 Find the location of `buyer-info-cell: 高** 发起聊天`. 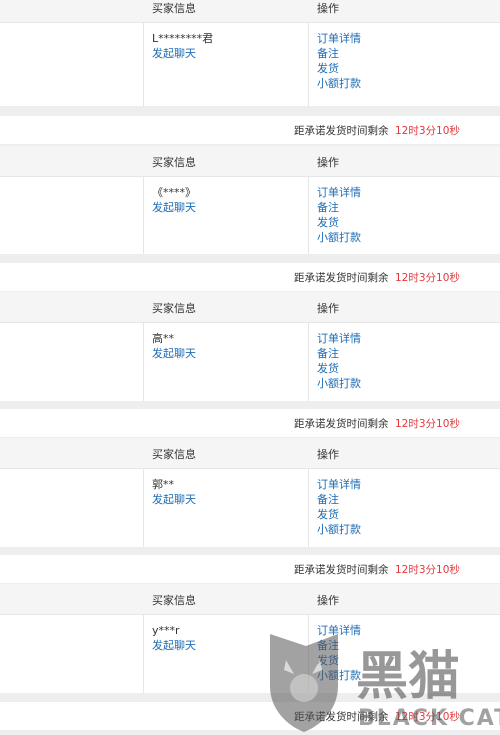

buyer-info-cell: 高** 发起聊天 is located at coordinates (174, 346).